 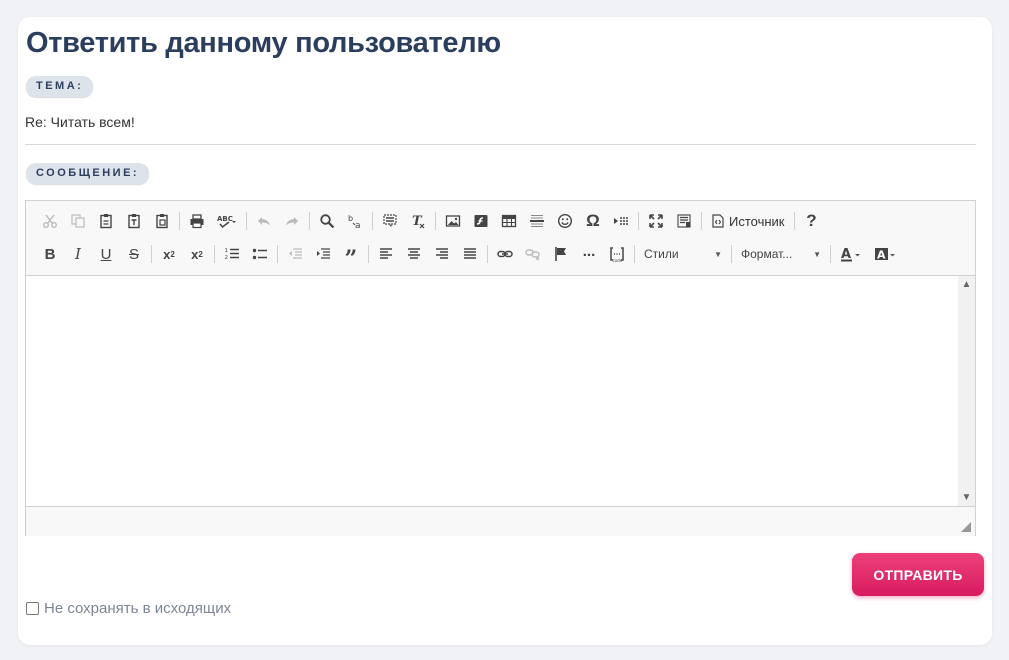 I want to click on cut-icon, so click(x=50, y=221).